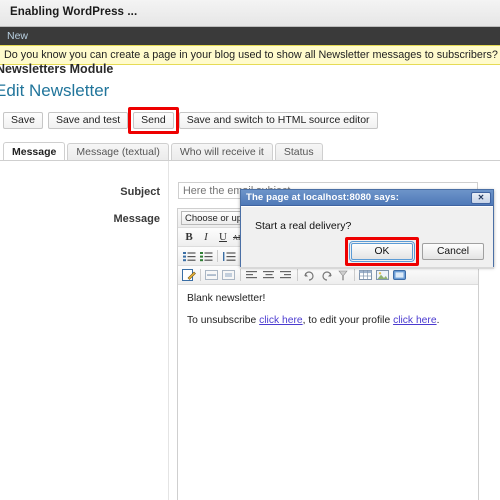  What do you see at coordinates (223, 237) in the screenshot?
I see `underline-icon: U` at bounding box center [223, 237].